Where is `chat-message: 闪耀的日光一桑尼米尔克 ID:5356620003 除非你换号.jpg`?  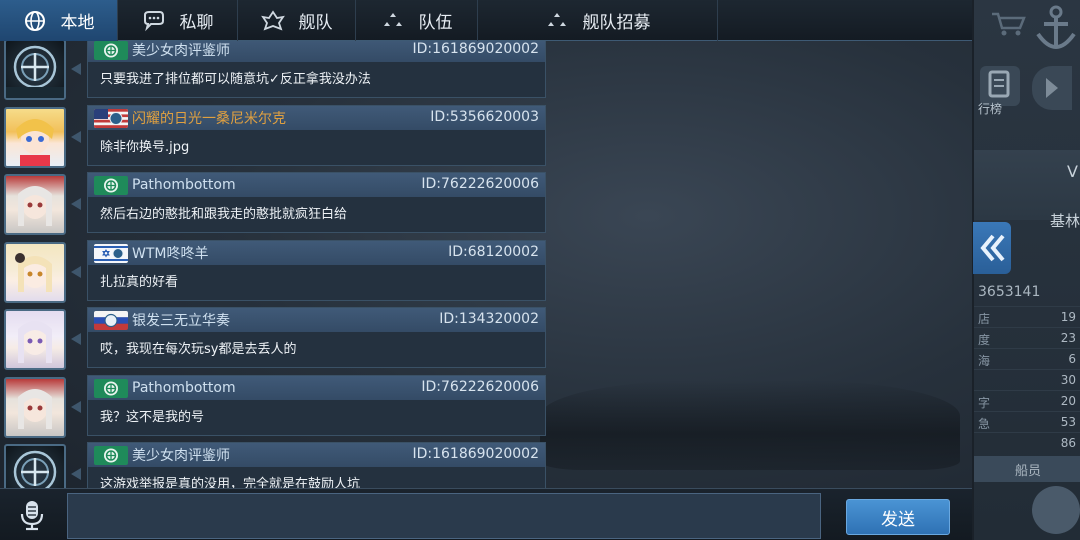
chat-message: 闪耀的日光一桑尼米尔克 ID:5356620003 除非你换号.jpg is located at coordinates (274, 136).